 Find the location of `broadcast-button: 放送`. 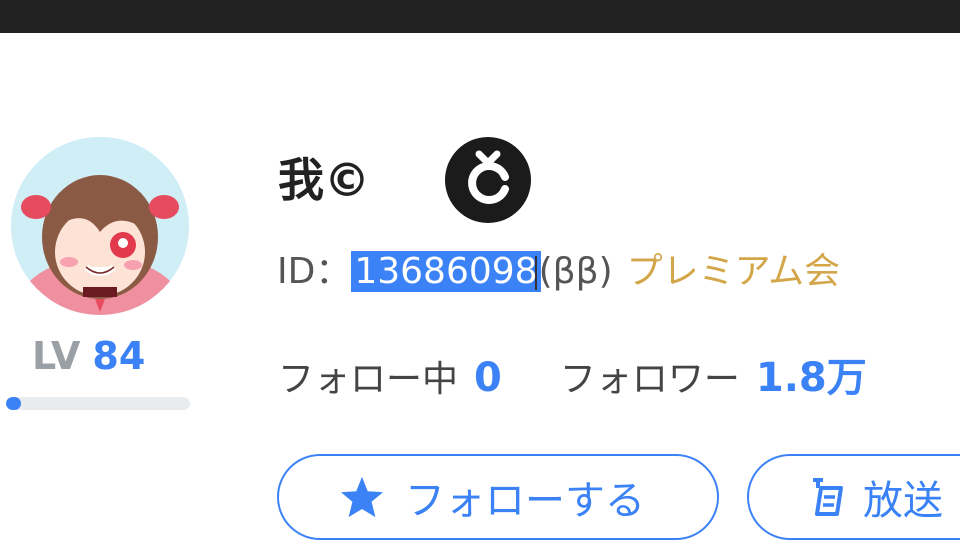

broadcast-button: 放送 is located at coordinates (853, 497).